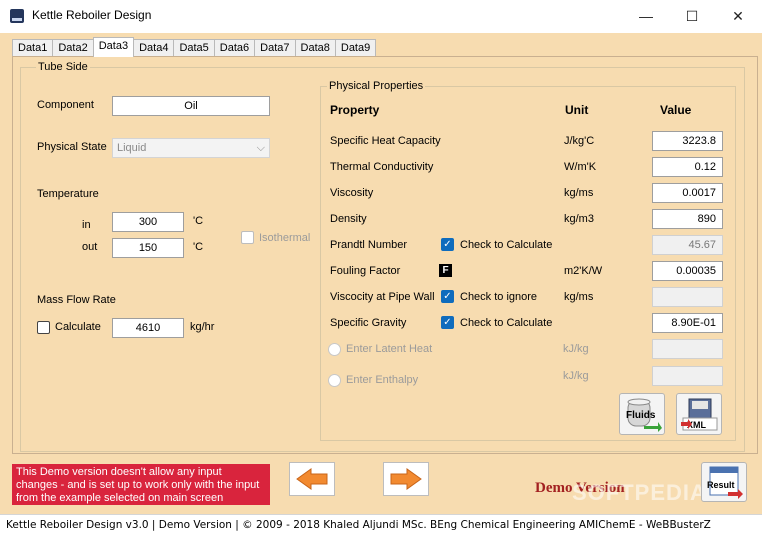 Image resolution: width=762 pixels, height=536 pixels. I want to click on viscosity-field: 0.0017, so click(687, 193).